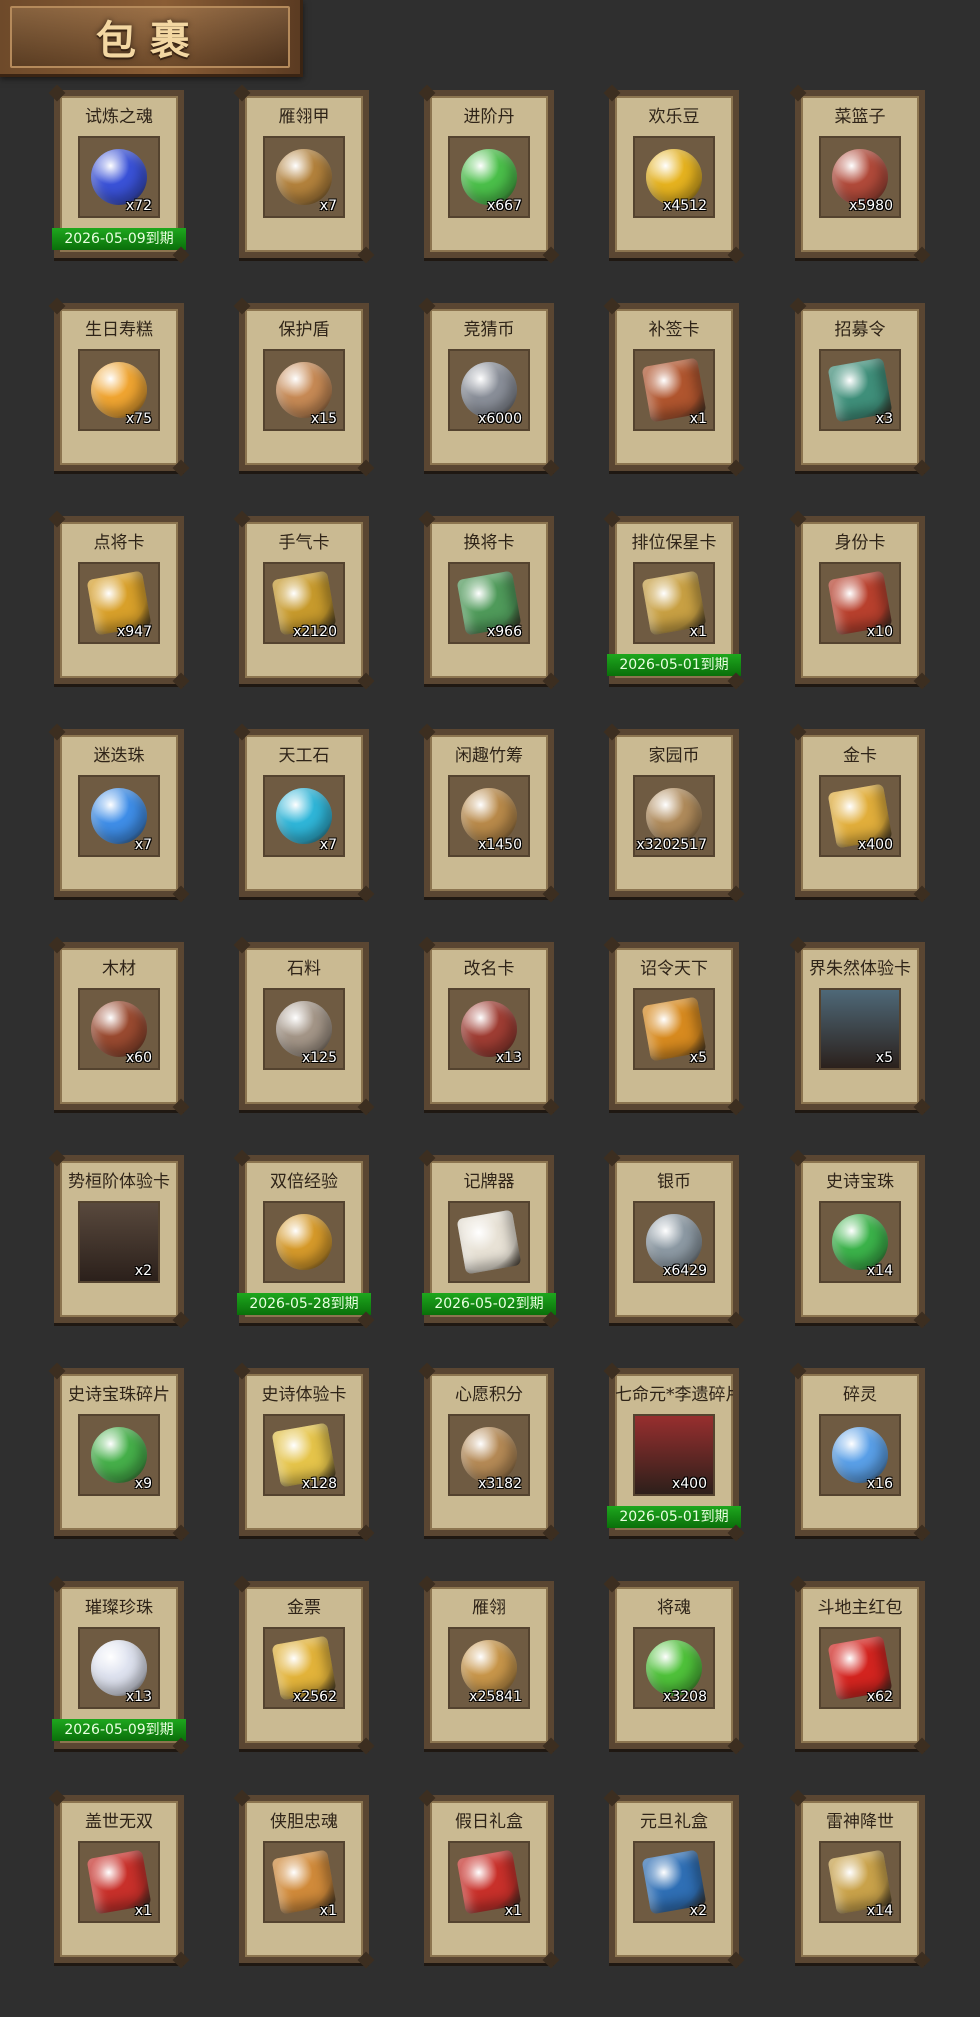 Image resolution: width=980 pixels, height=2017 pixels. I want to click on item-count: x966, so click(504, 632).